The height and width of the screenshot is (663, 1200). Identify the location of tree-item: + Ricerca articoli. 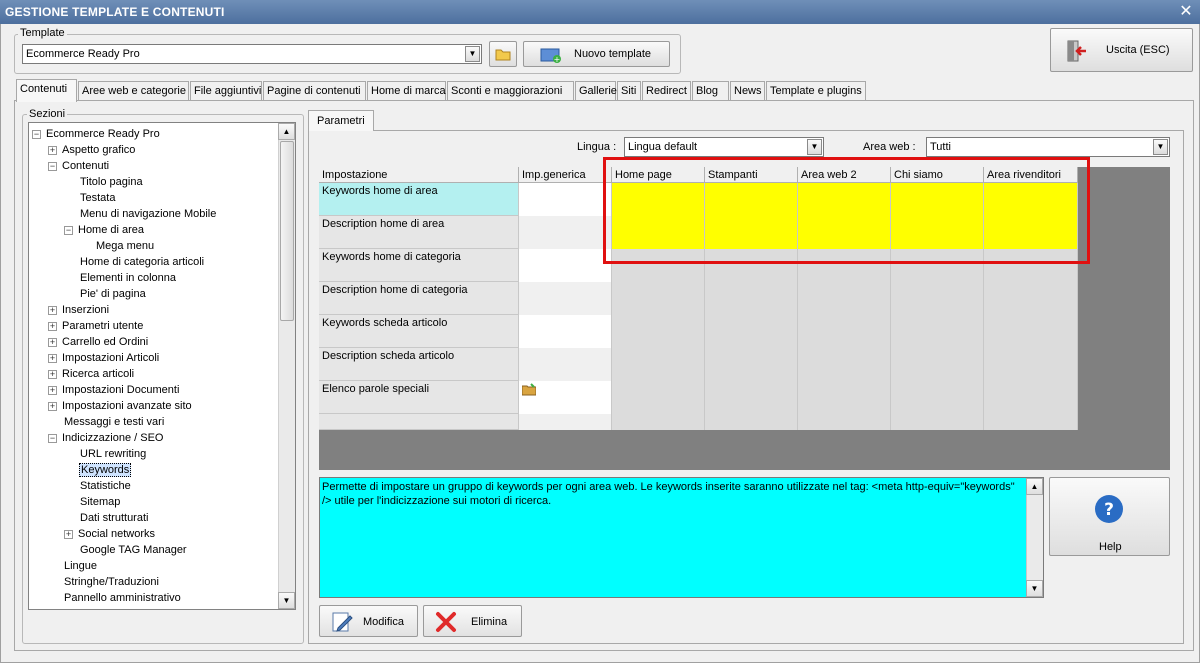
(91, 374).